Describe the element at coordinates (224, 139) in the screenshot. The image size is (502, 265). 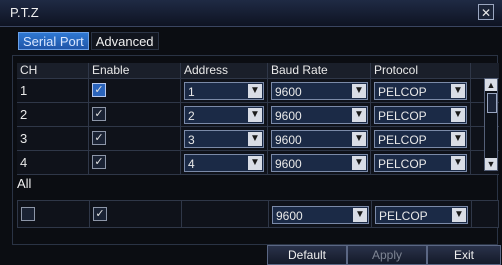
I see `address-select: 3 ▼` at that location.